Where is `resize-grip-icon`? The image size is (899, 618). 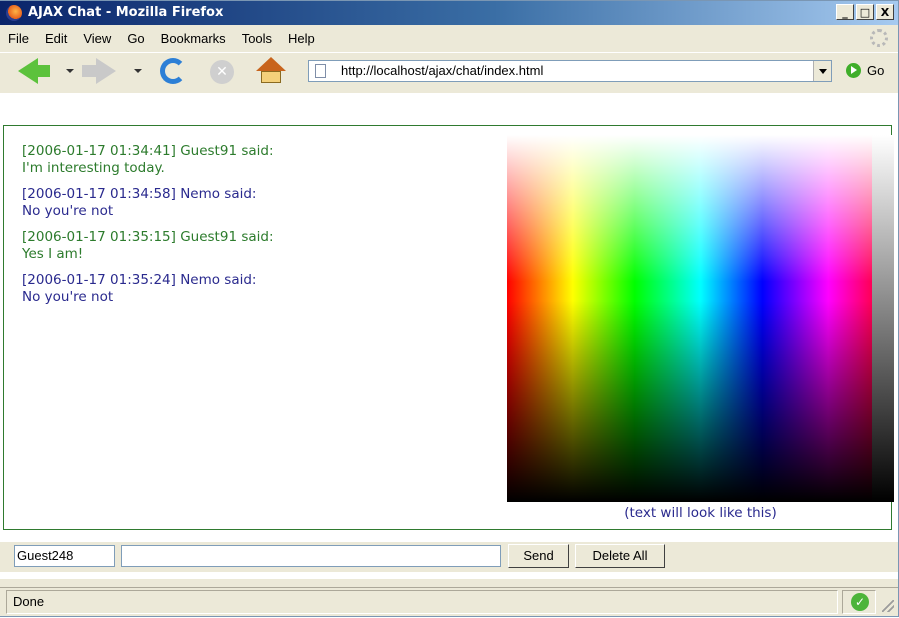
resize-grip-icon is located at coordinates (888, 606).